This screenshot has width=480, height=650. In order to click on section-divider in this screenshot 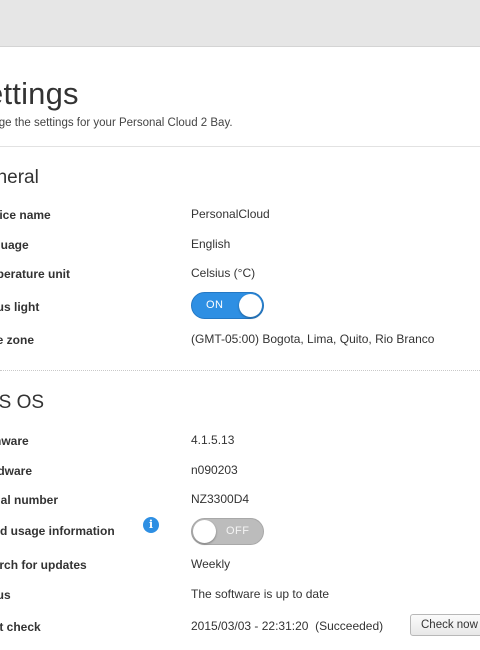, I will do `click(240, 370)`.